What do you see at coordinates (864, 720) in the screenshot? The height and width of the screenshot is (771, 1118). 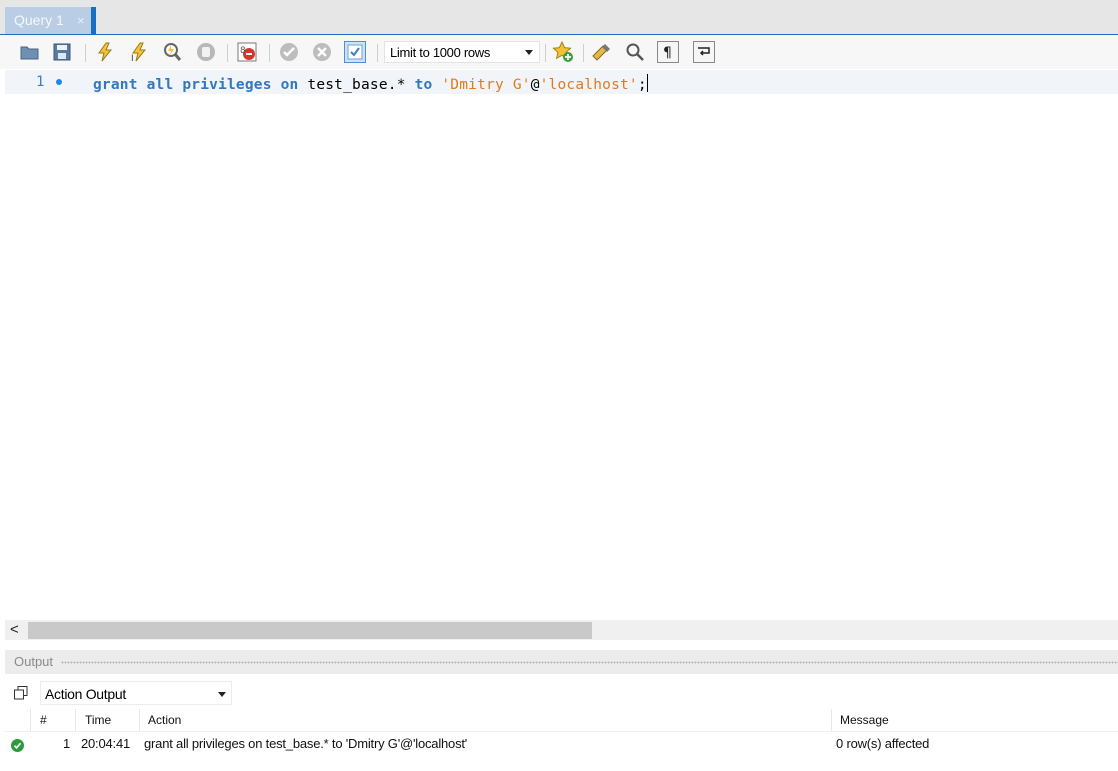 I see `column-header-message: Message` at bounding box center [864, 720].